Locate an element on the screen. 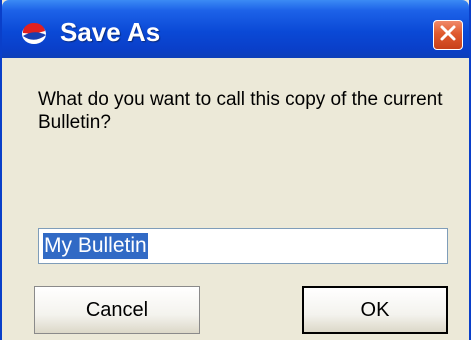 The height and width of the screenshot is (340, 473). close-icon is located at coordinates (448, 35).